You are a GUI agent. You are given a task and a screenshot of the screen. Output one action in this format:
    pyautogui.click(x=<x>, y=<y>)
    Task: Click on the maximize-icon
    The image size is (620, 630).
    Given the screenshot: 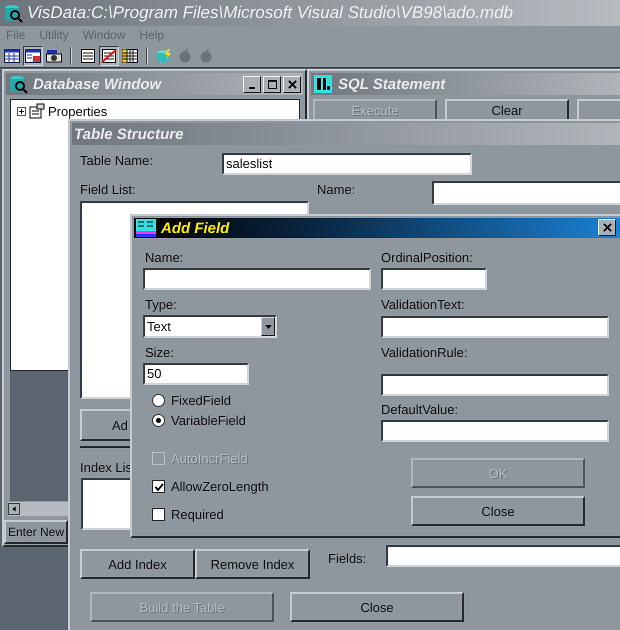 What is the action you would take?
    pyautogui.click(x=272, y=84)
    